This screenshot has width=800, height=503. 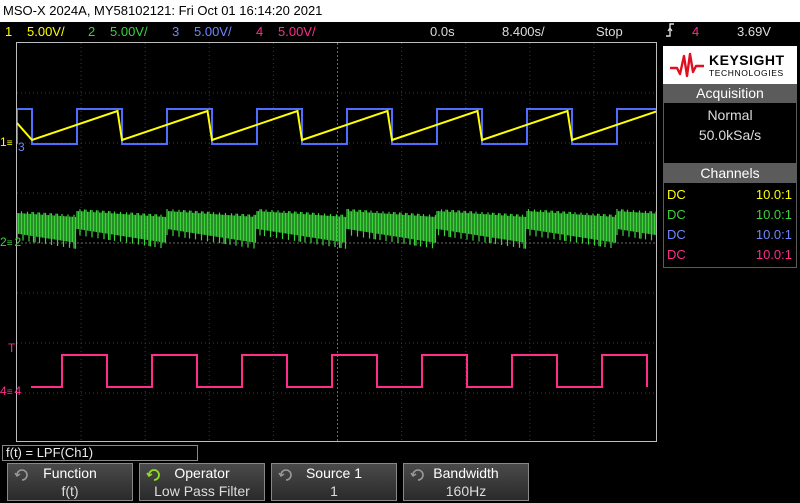 What do you see at coordinates (730, 195) in the screenshot?
I see `channel-row-1: DC 10.0:1` at bounding box center [730, 195].